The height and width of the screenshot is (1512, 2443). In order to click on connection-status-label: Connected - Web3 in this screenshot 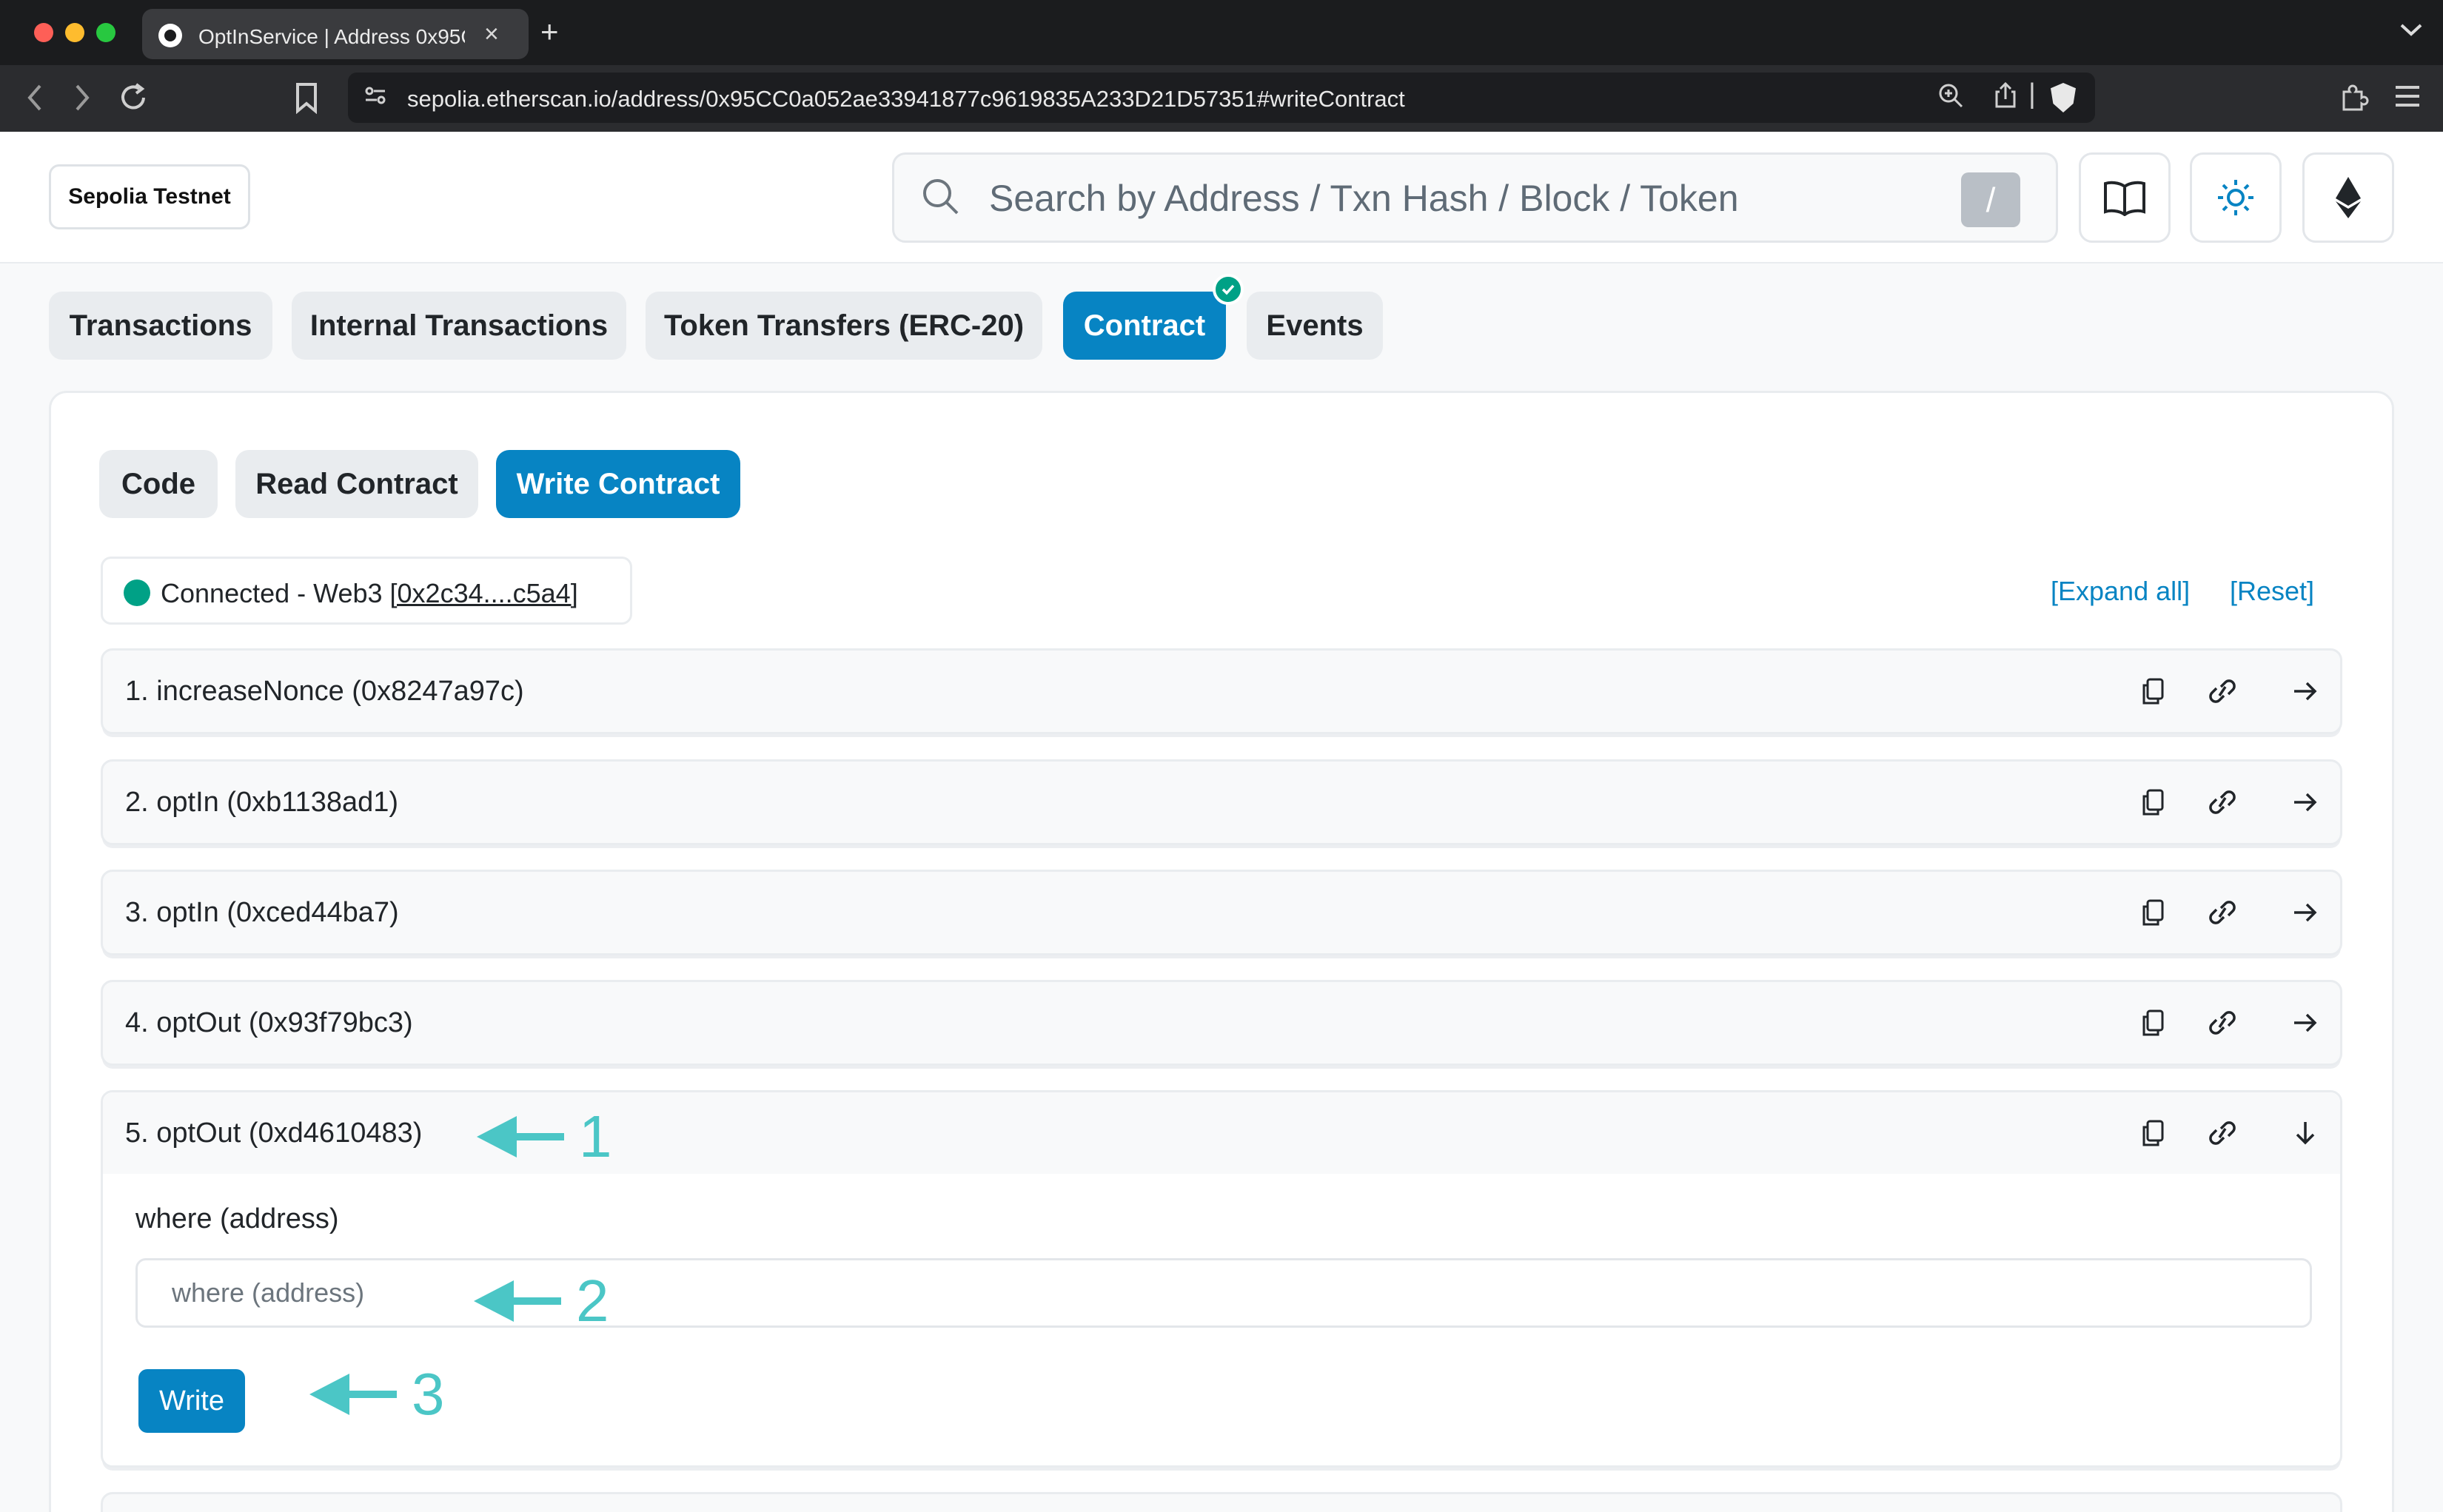, I will do `click(272, 593)`.